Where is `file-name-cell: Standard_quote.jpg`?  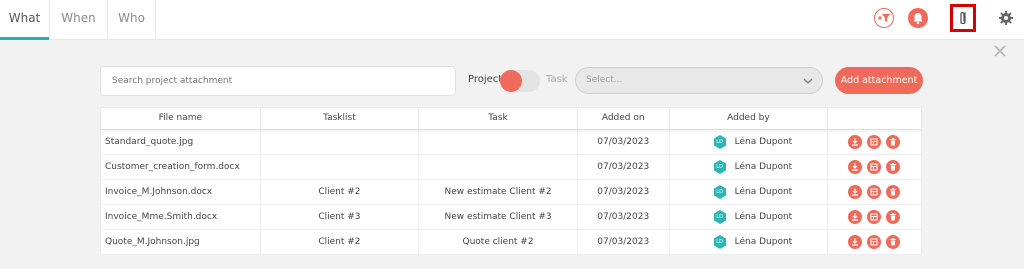 file-name-cell: Standard_quote.jpg is located at coordinates (181, 142).